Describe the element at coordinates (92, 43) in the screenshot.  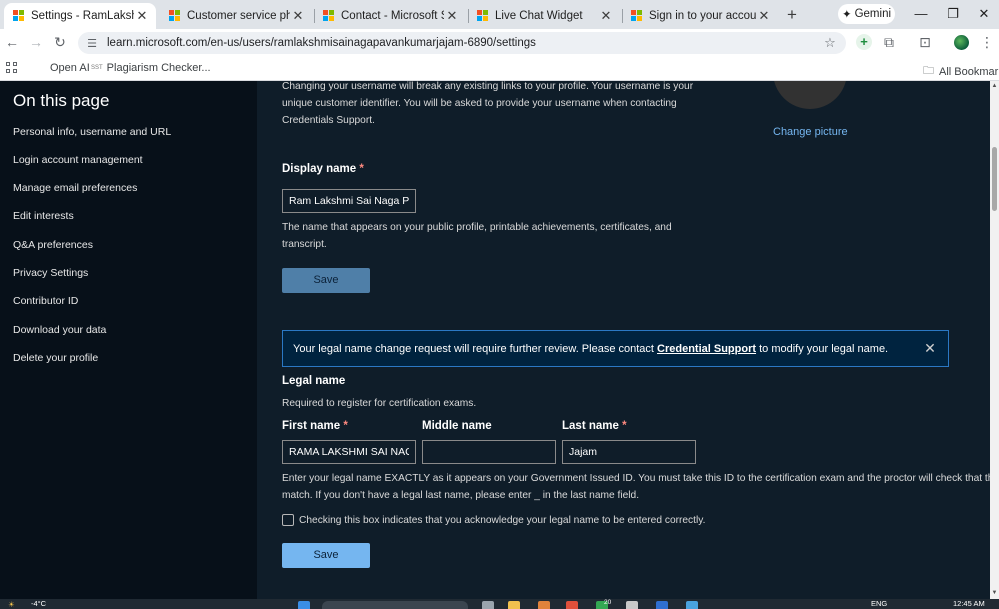
I see `site-info-icon: ☰` at that location.